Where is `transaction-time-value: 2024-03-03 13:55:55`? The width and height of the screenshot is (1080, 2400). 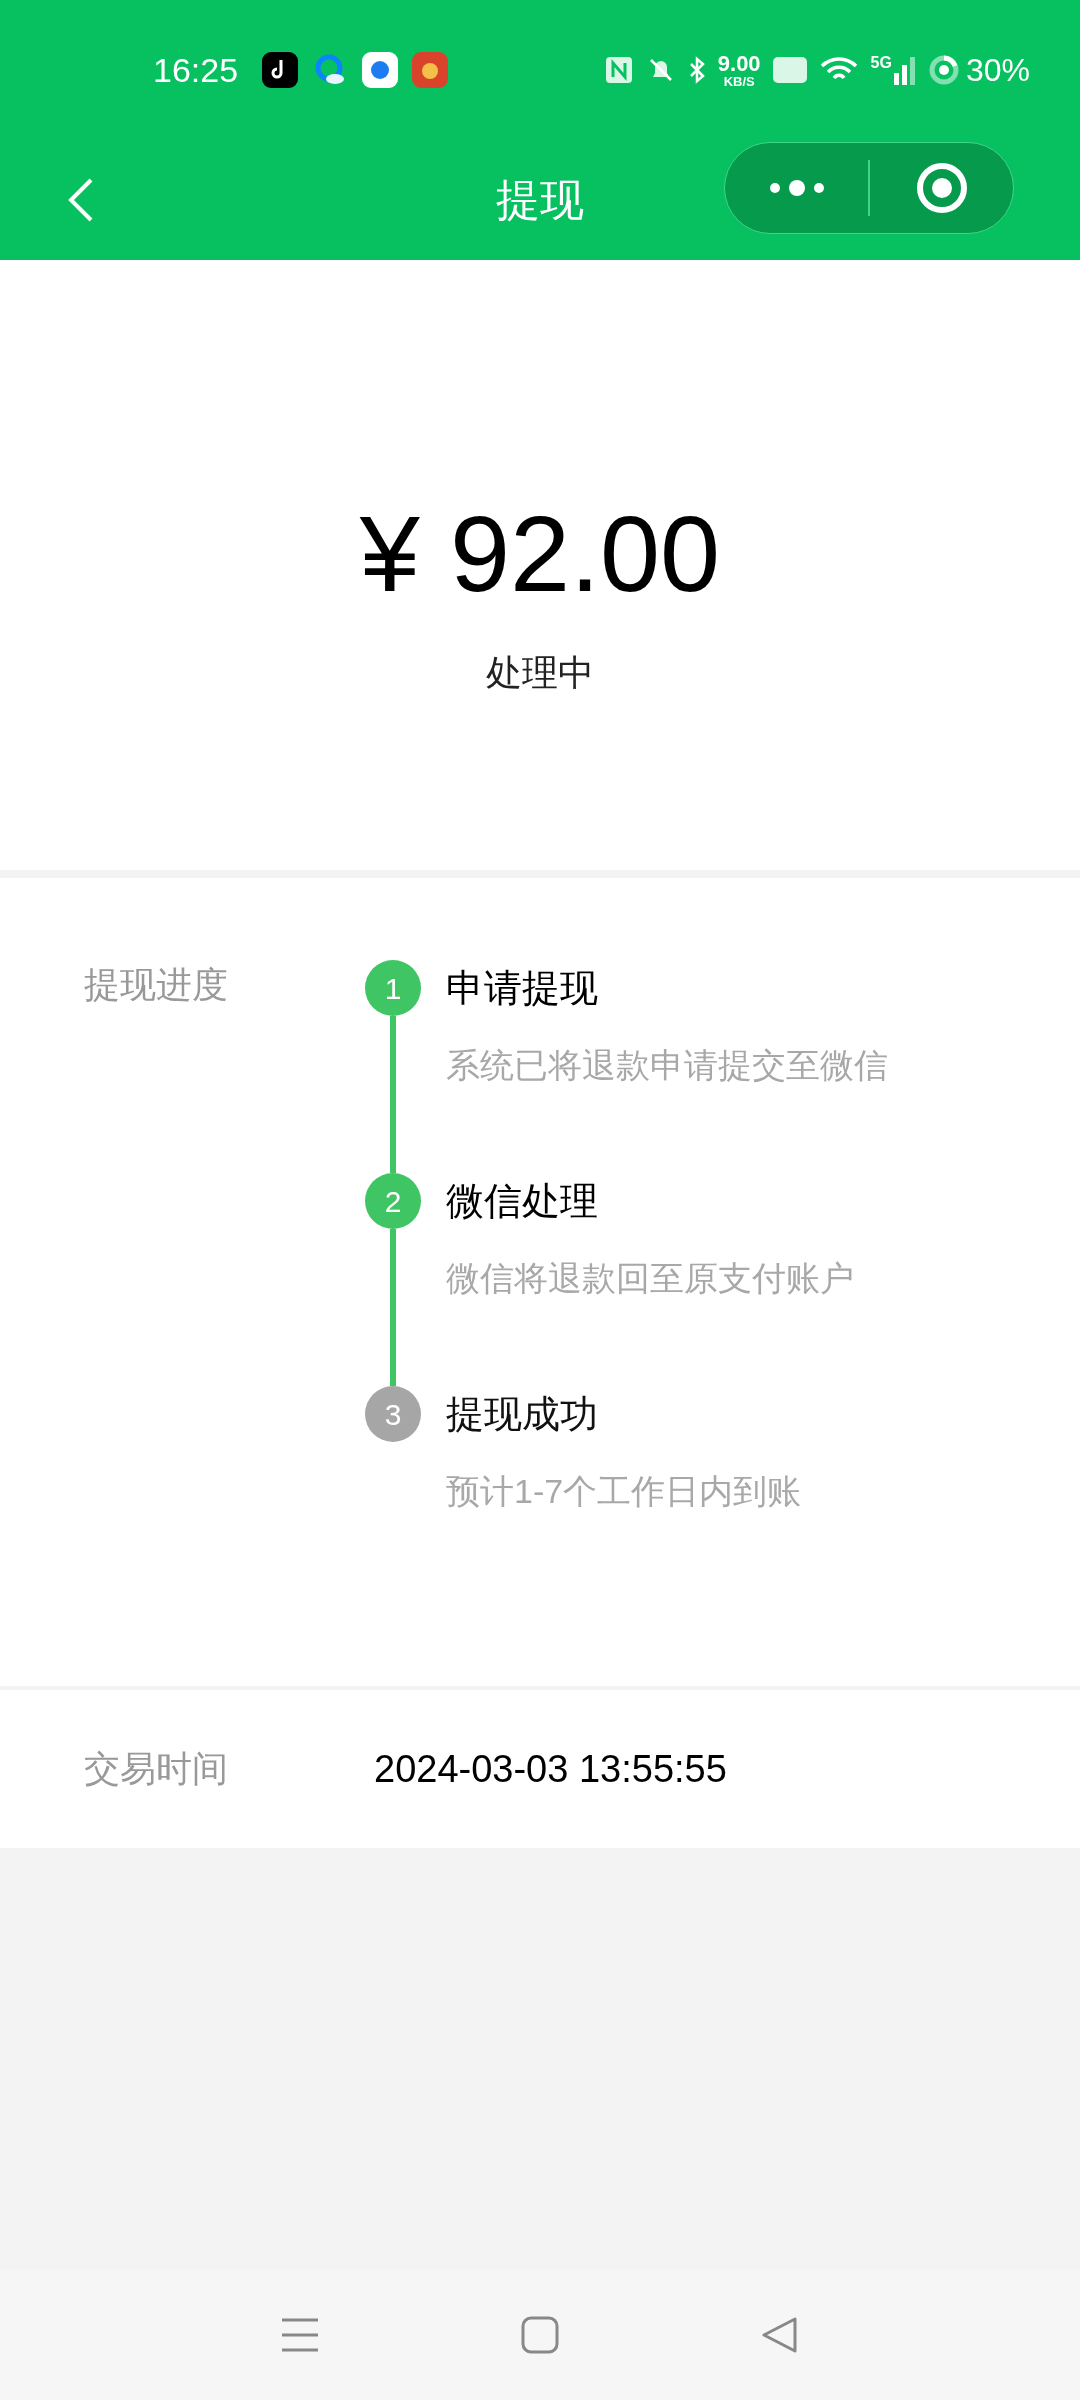 transaction-time-value: 2024-03-03 13:55:55 is located at coordinates (550, 1769).